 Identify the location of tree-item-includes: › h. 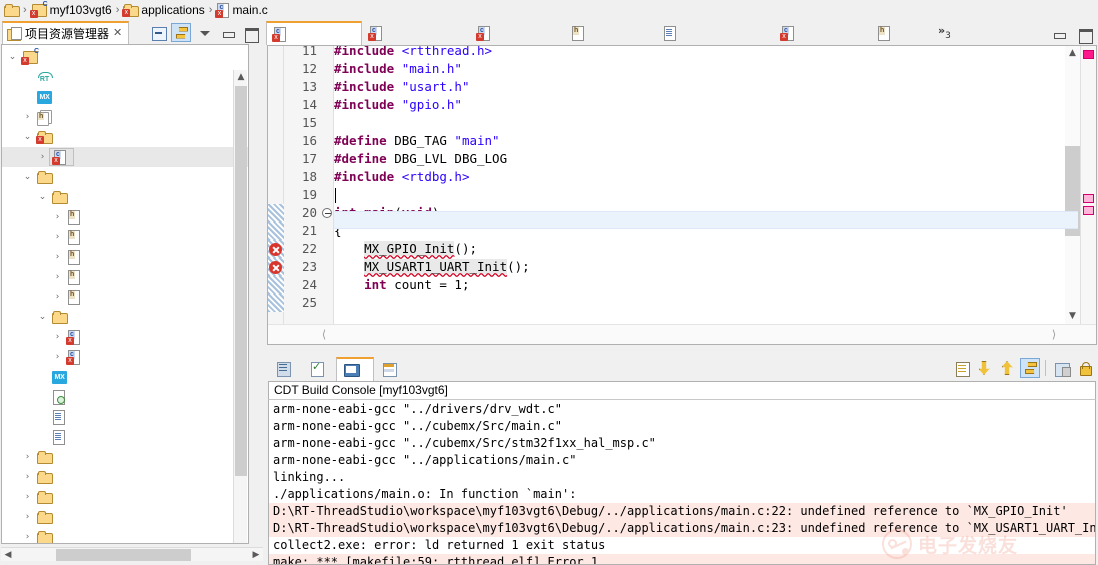
(125, 117).